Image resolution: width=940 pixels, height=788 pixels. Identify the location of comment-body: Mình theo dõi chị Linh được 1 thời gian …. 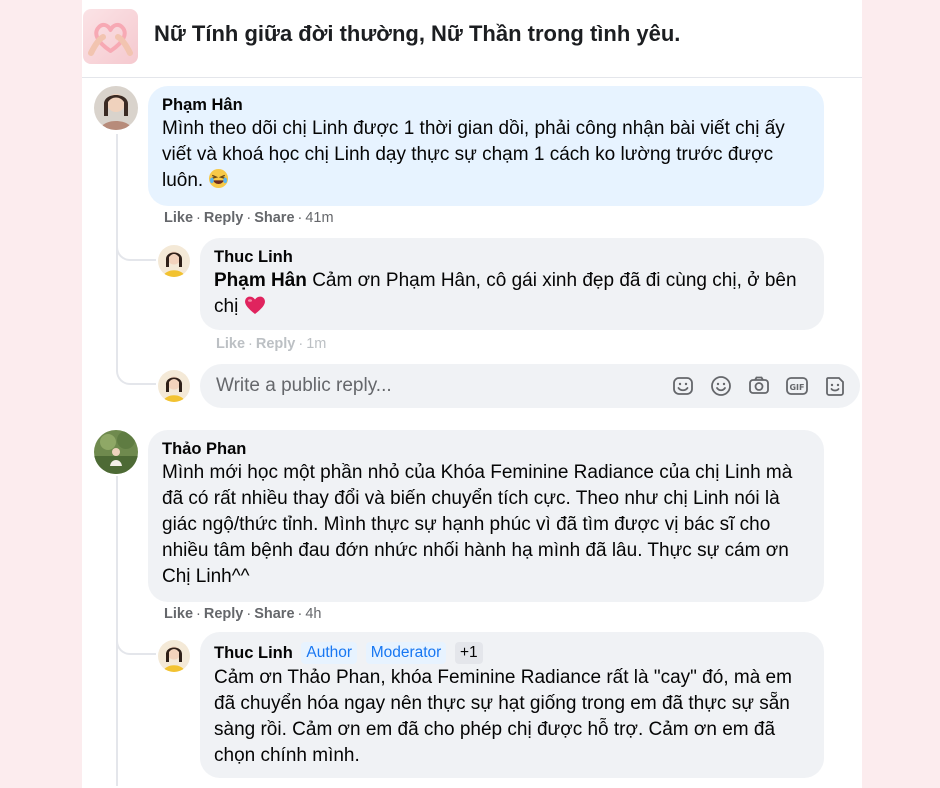
(473, 154).